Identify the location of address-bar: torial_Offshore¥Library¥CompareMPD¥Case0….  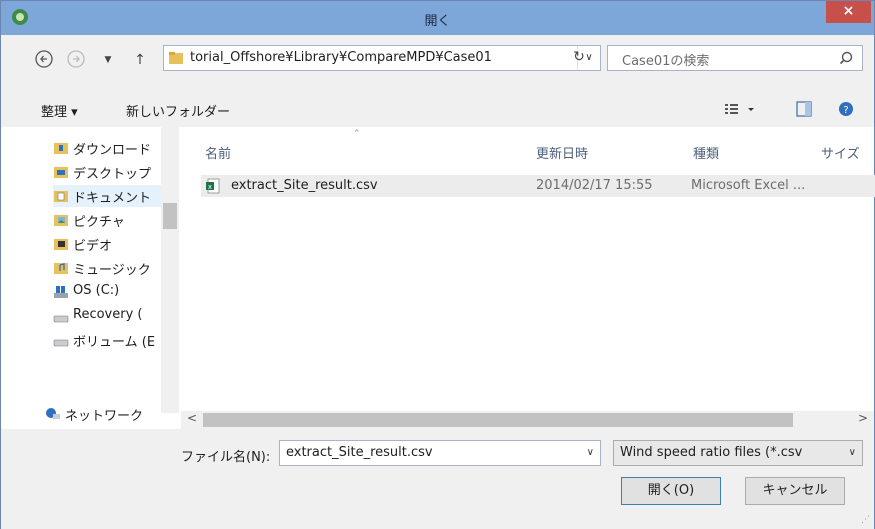
(382, 58).